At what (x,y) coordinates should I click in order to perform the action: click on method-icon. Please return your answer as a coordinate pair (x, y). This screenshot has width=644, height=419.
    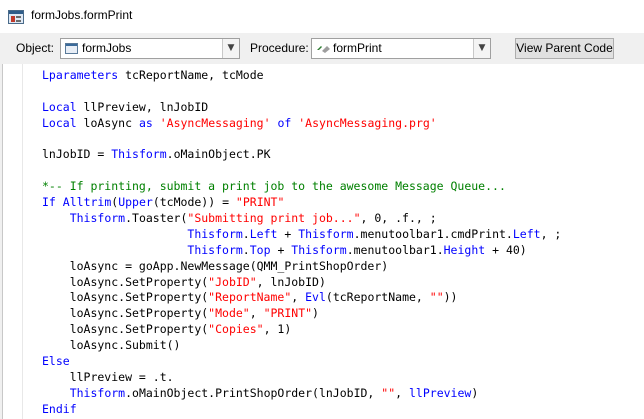
    Looking at the image, I should click on (323, 49).